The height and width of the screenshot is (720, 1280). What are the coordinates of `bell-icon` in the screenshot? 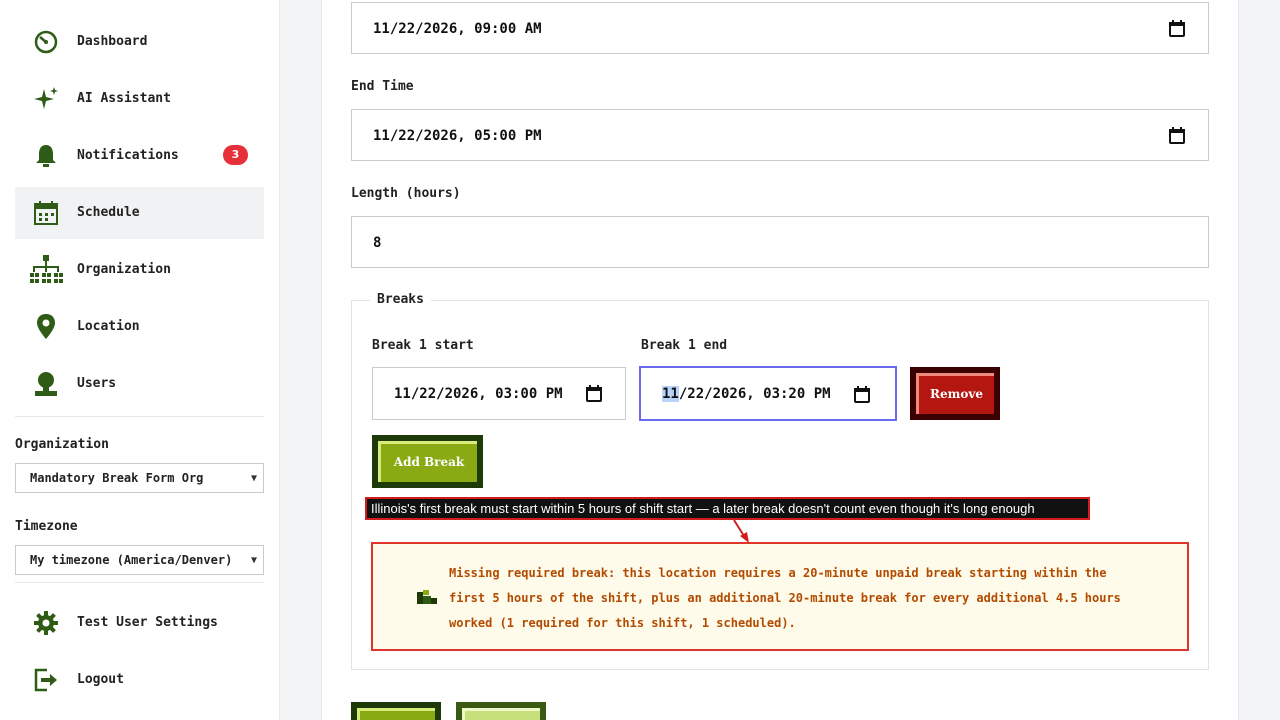 It's located at (46, 156).